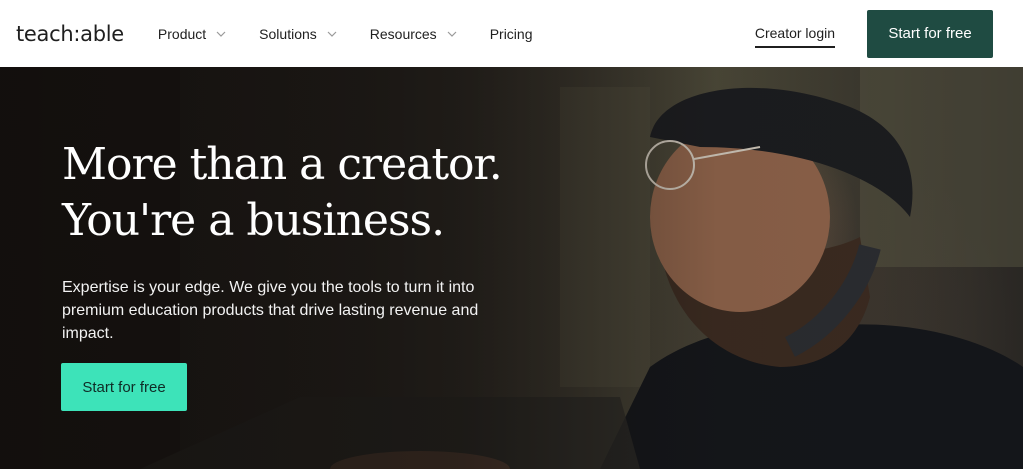  I want to click on menu-item-label: Product, so click(182, 33).